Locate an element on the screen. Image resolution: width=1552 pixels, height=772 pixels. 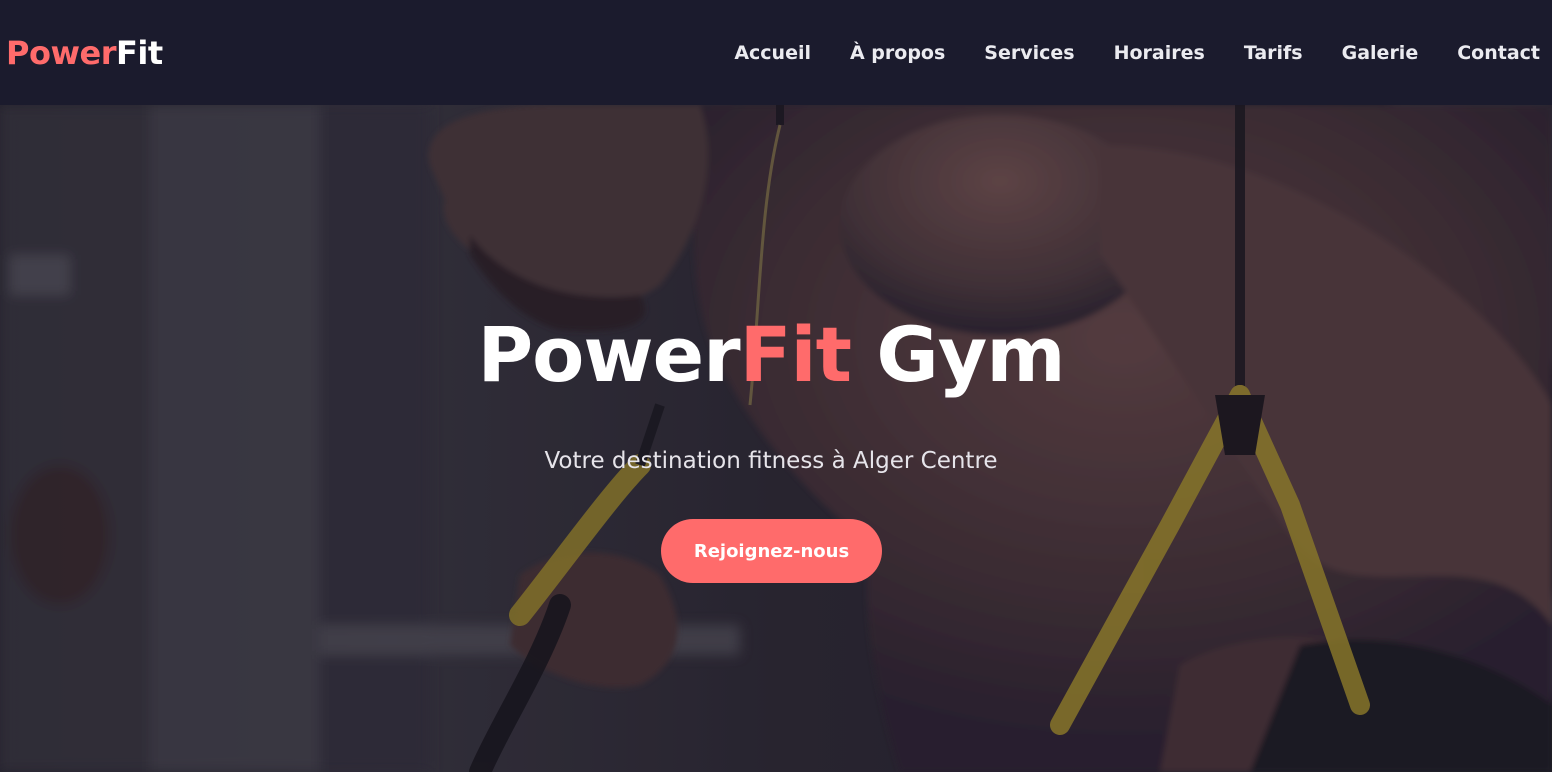
hero-title-gym: Gym is located at coordinates (957, 354).